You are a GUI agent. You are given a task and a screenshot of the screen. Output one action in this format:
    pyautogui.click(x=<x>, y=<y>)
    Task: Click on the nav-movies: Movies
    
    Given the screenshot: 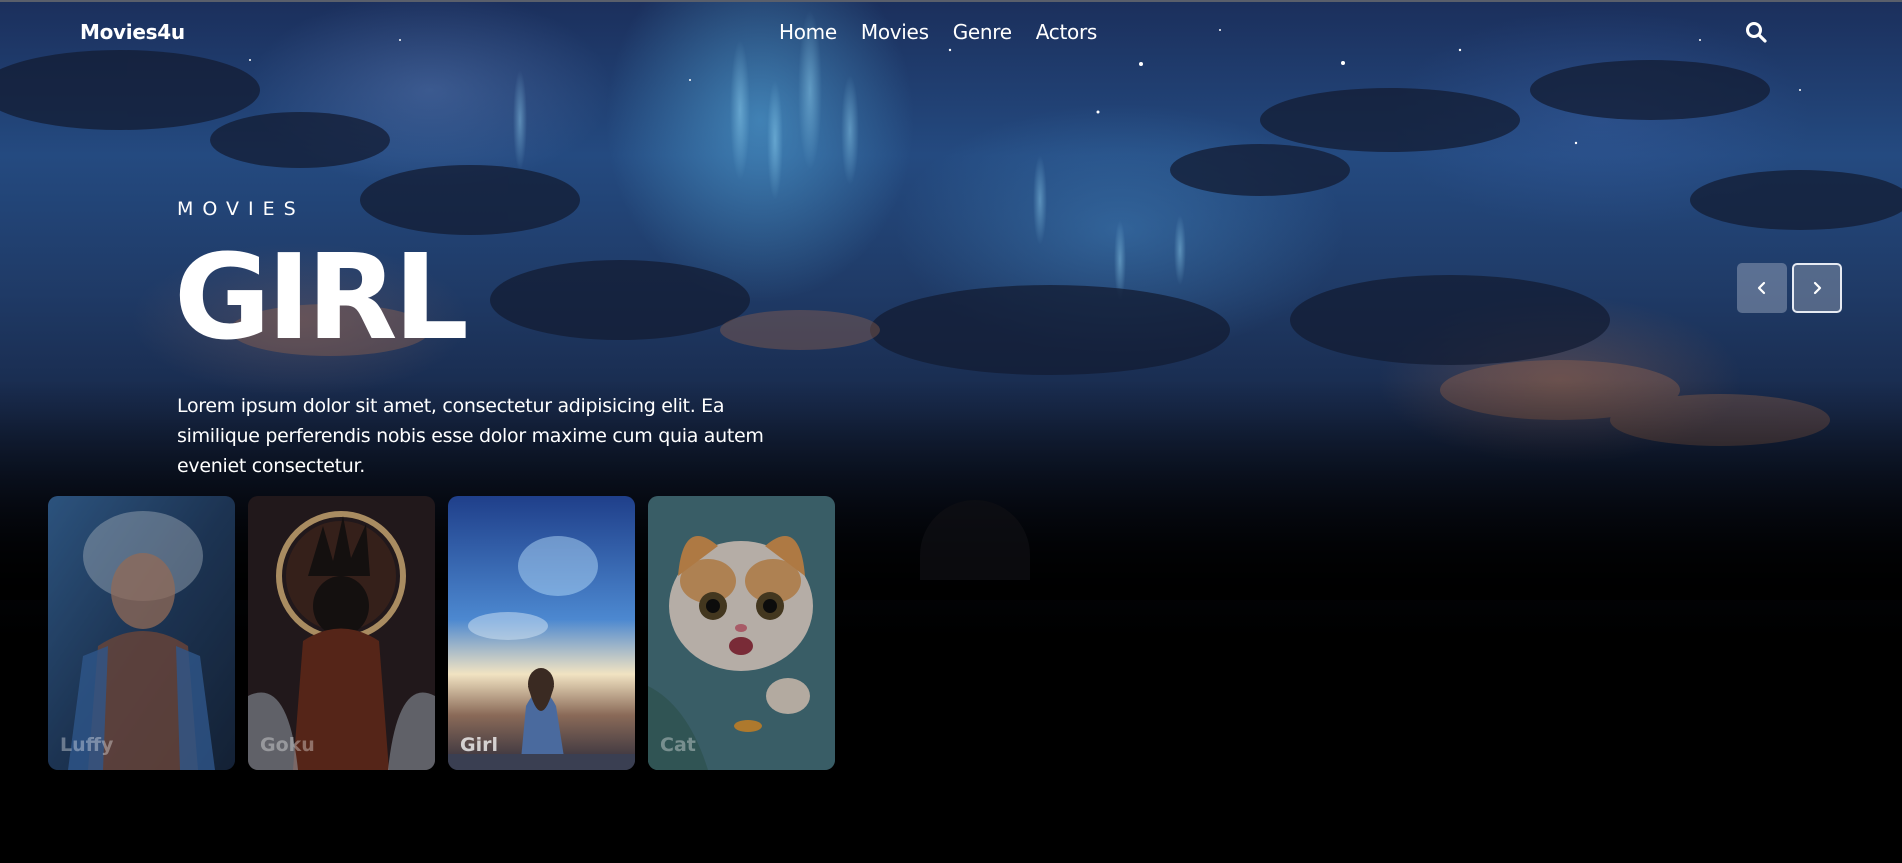 What is the action you would take?
    pyautogui.click(x=895, y=32)
    